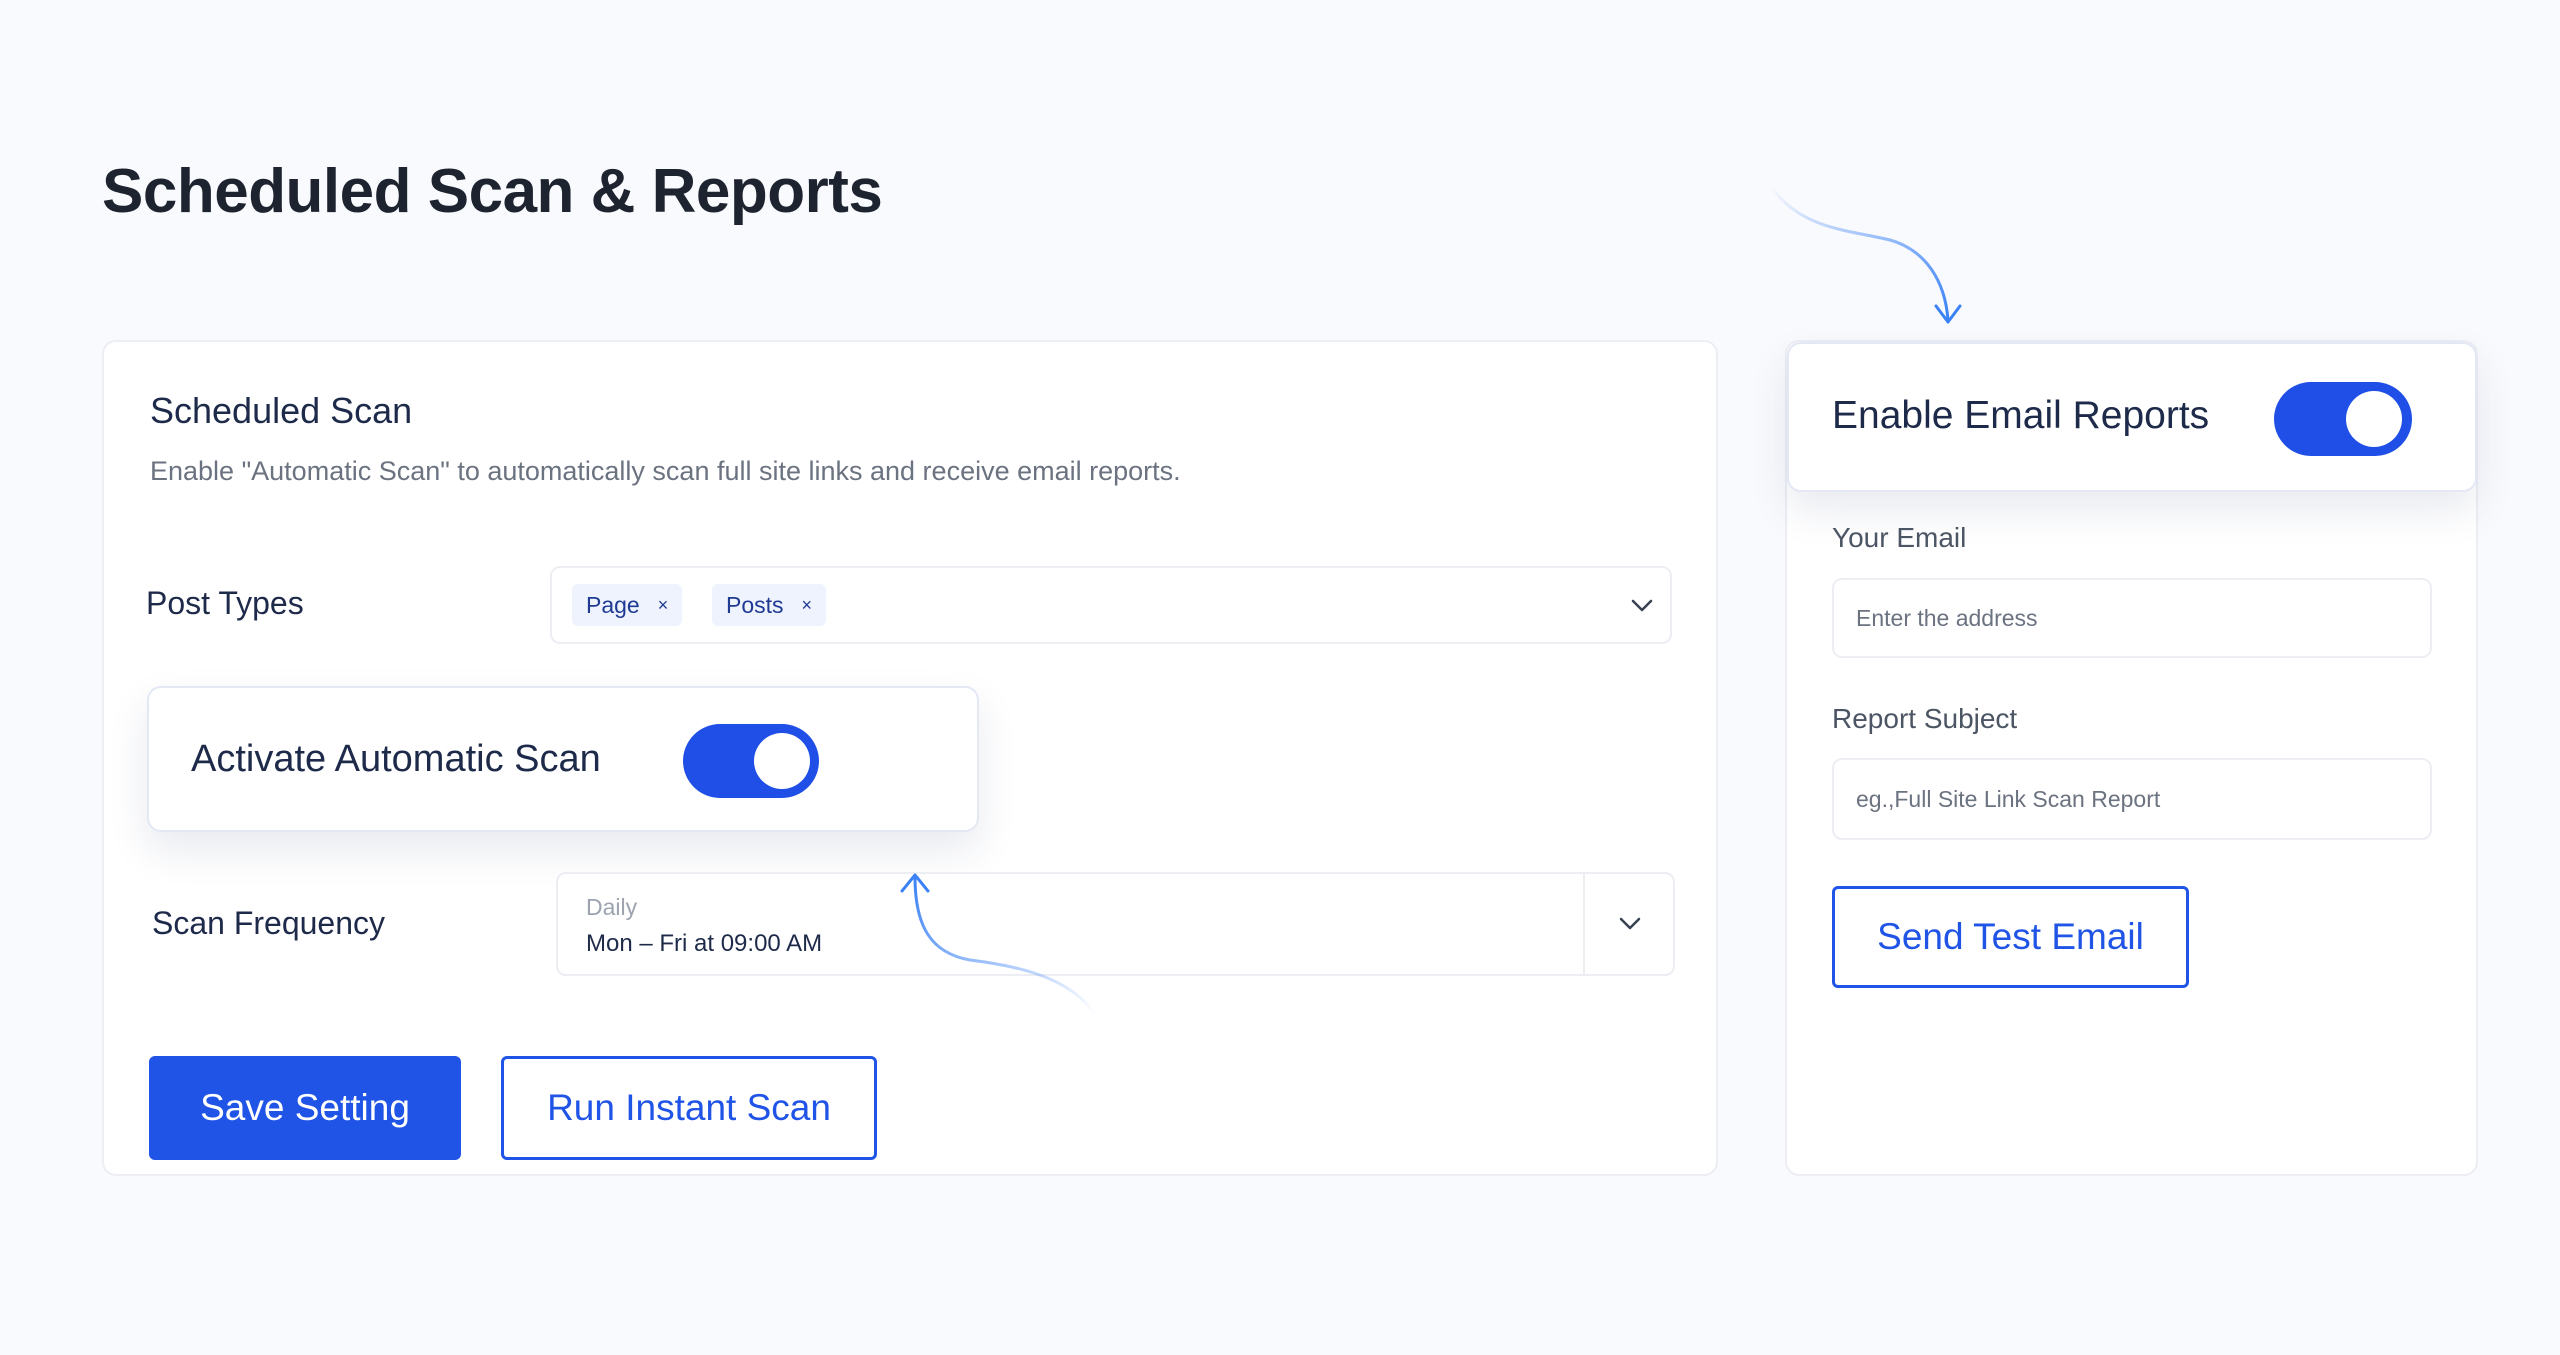 The height and width of the screenshot is (1355, 2560). What do you see at coordinates (613, 604) in the screenshot?
I see `chip-label: Page` at bounding box center [613, 604].